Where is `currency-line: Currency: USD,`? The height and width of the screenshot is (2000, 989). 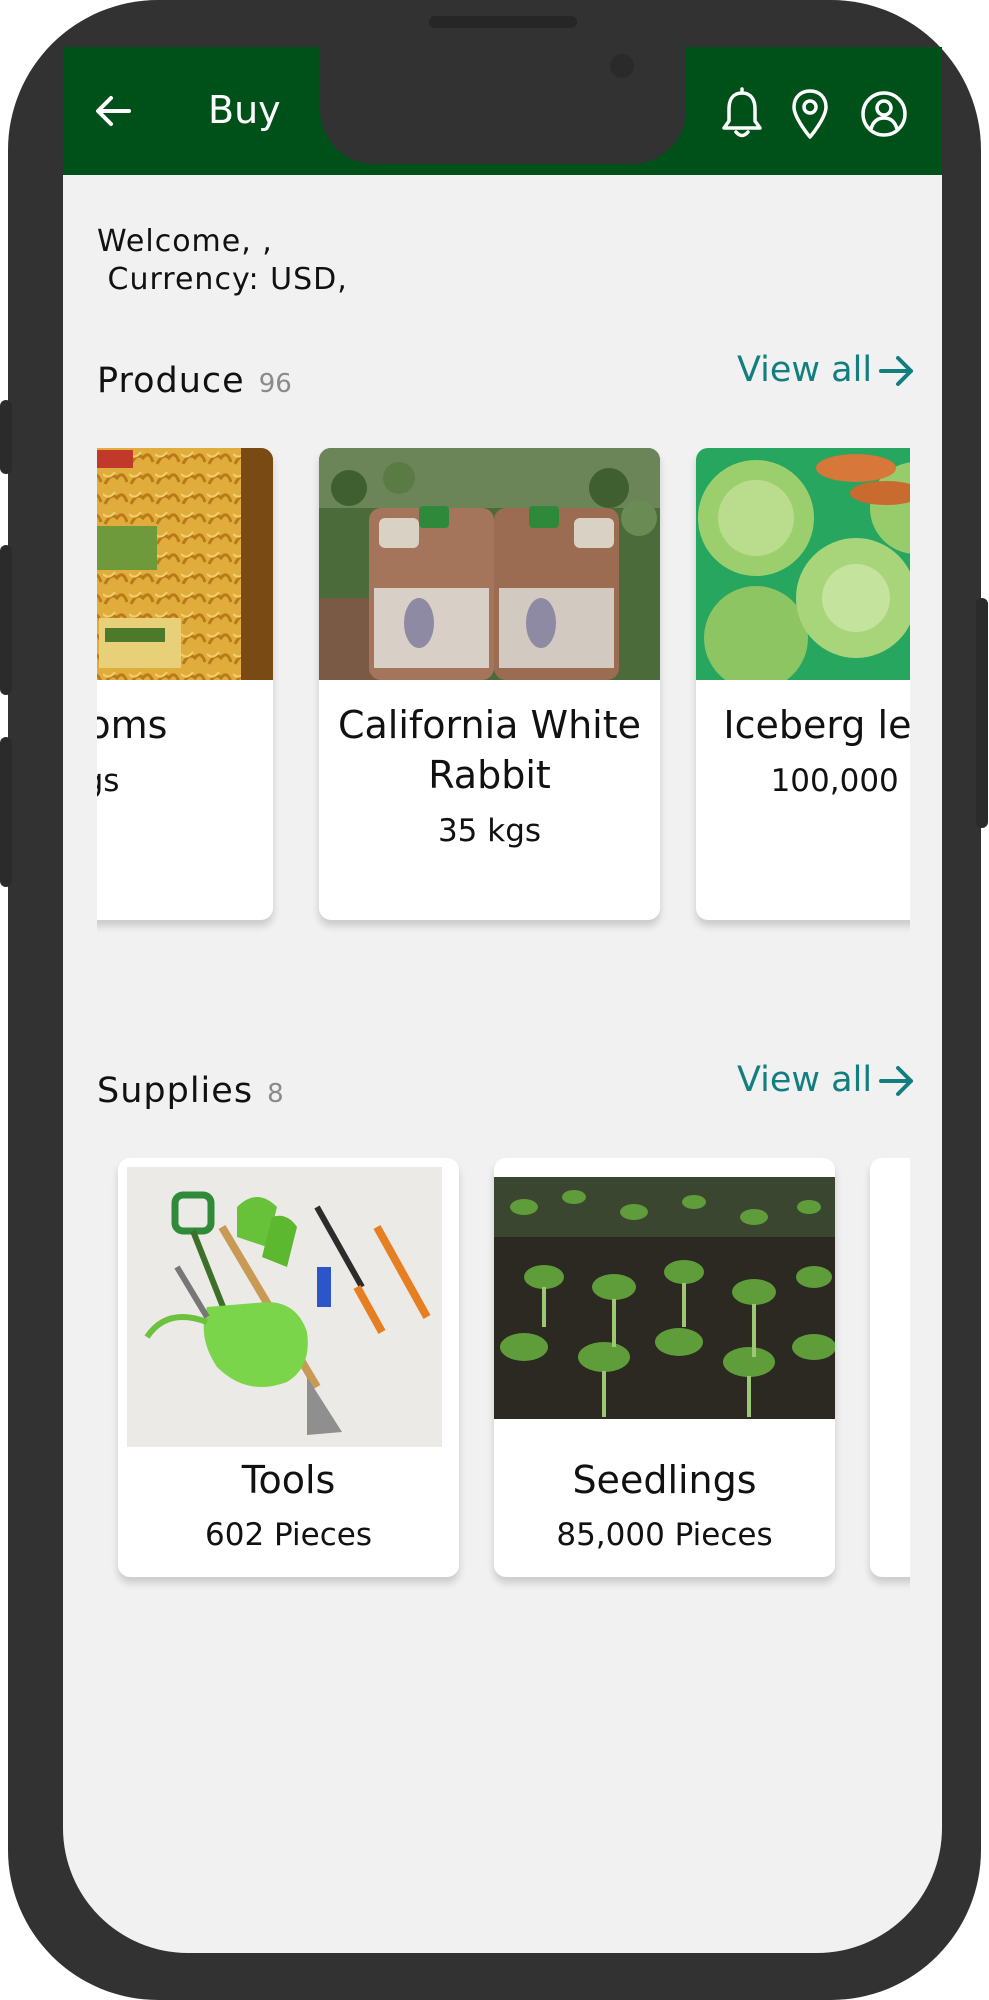 currency-line: Currency: USD, is located at coordinates (222, 279).